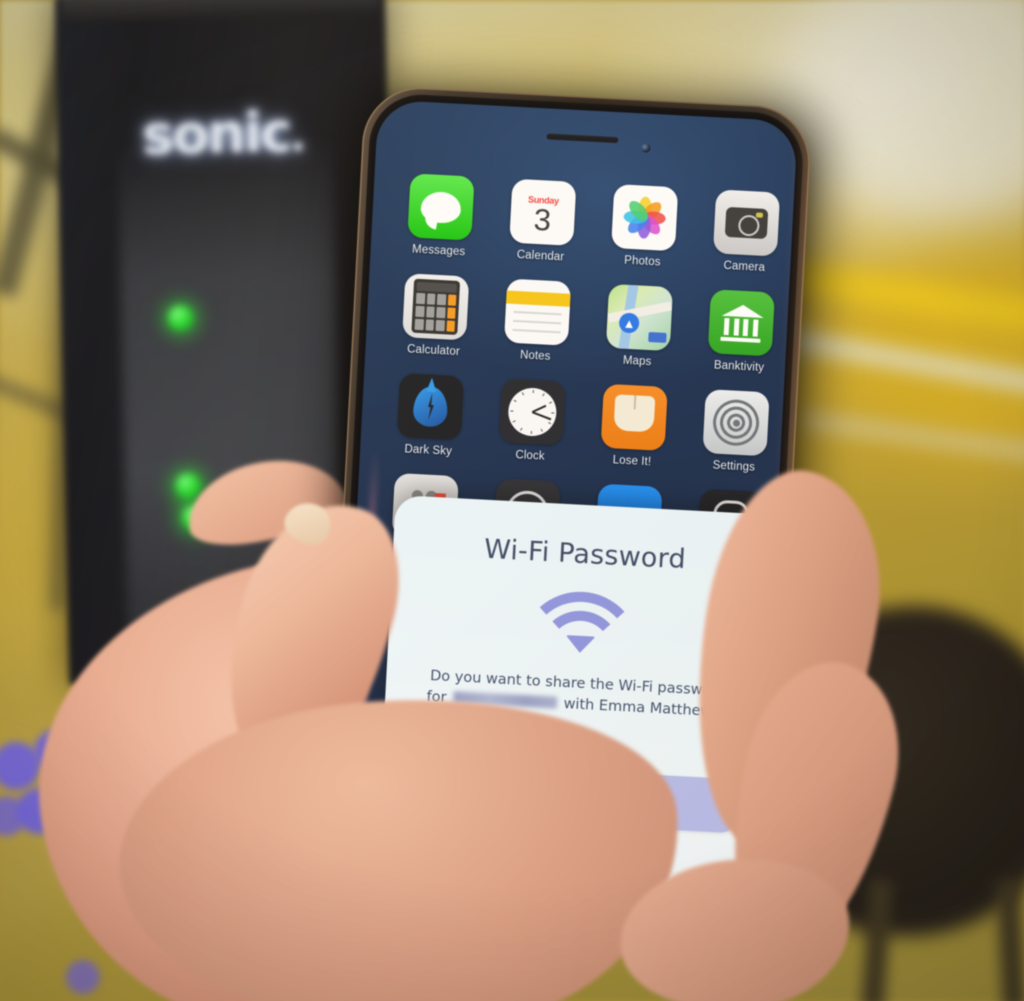 The width and height of the screenshot is (1024, 1001). I want to click on app-label: Banktivity, so click(739, 367).